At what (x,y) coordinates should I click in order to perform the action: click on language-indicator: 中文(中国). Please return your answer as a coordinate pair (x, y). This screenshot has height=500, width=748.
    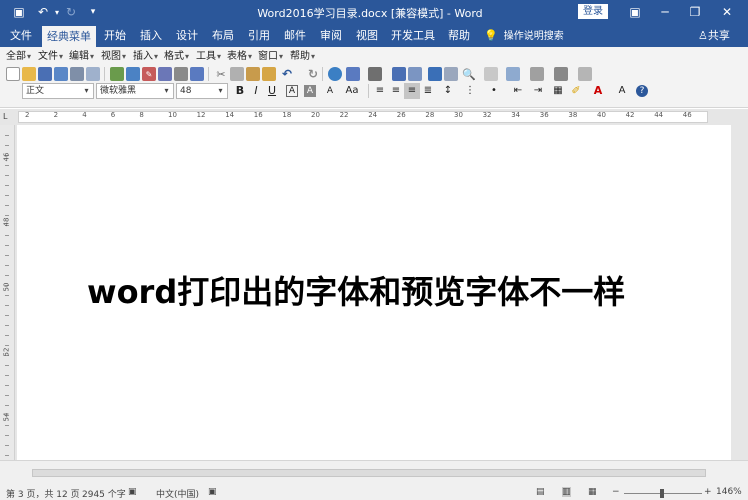
    Looking at the image, I should click on (177, 493).